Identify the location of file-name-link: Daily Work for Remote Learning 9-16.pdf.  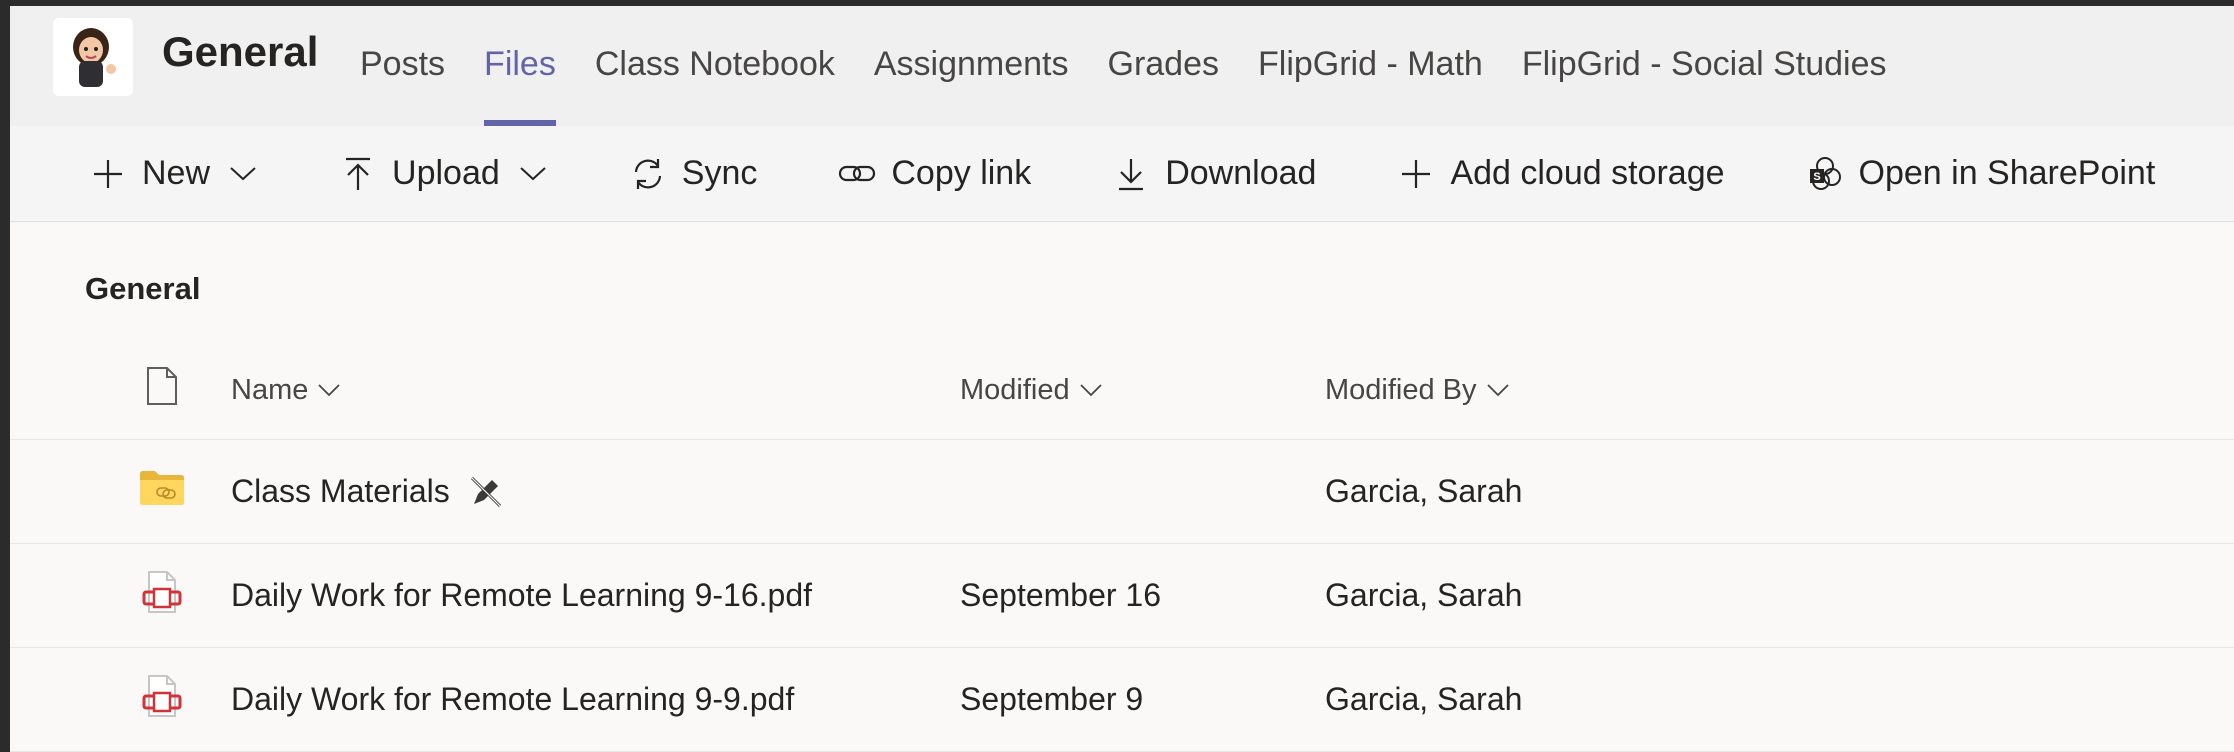
(521, 595).